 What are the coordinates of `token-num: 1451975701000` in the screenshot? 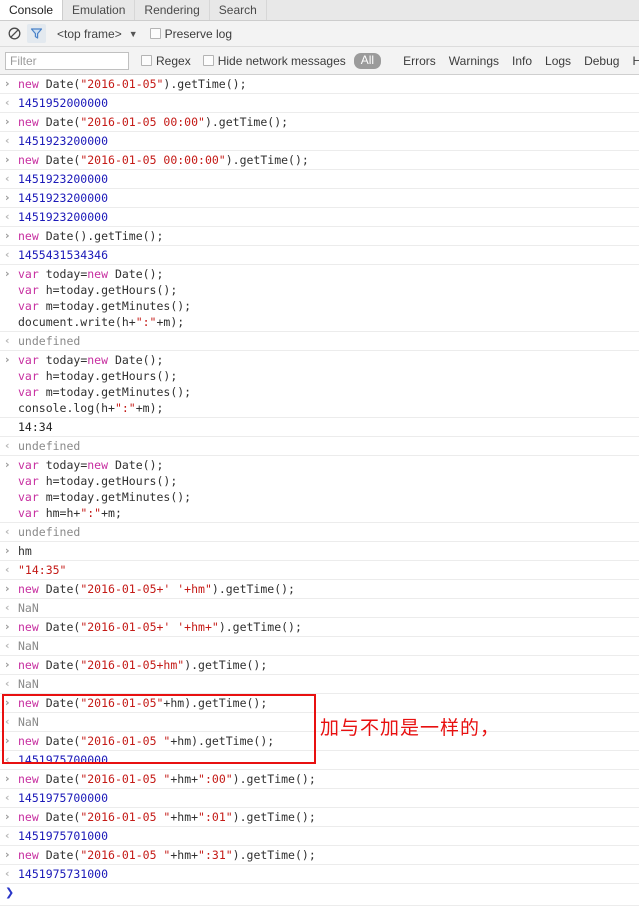 It's located at (63, 836).